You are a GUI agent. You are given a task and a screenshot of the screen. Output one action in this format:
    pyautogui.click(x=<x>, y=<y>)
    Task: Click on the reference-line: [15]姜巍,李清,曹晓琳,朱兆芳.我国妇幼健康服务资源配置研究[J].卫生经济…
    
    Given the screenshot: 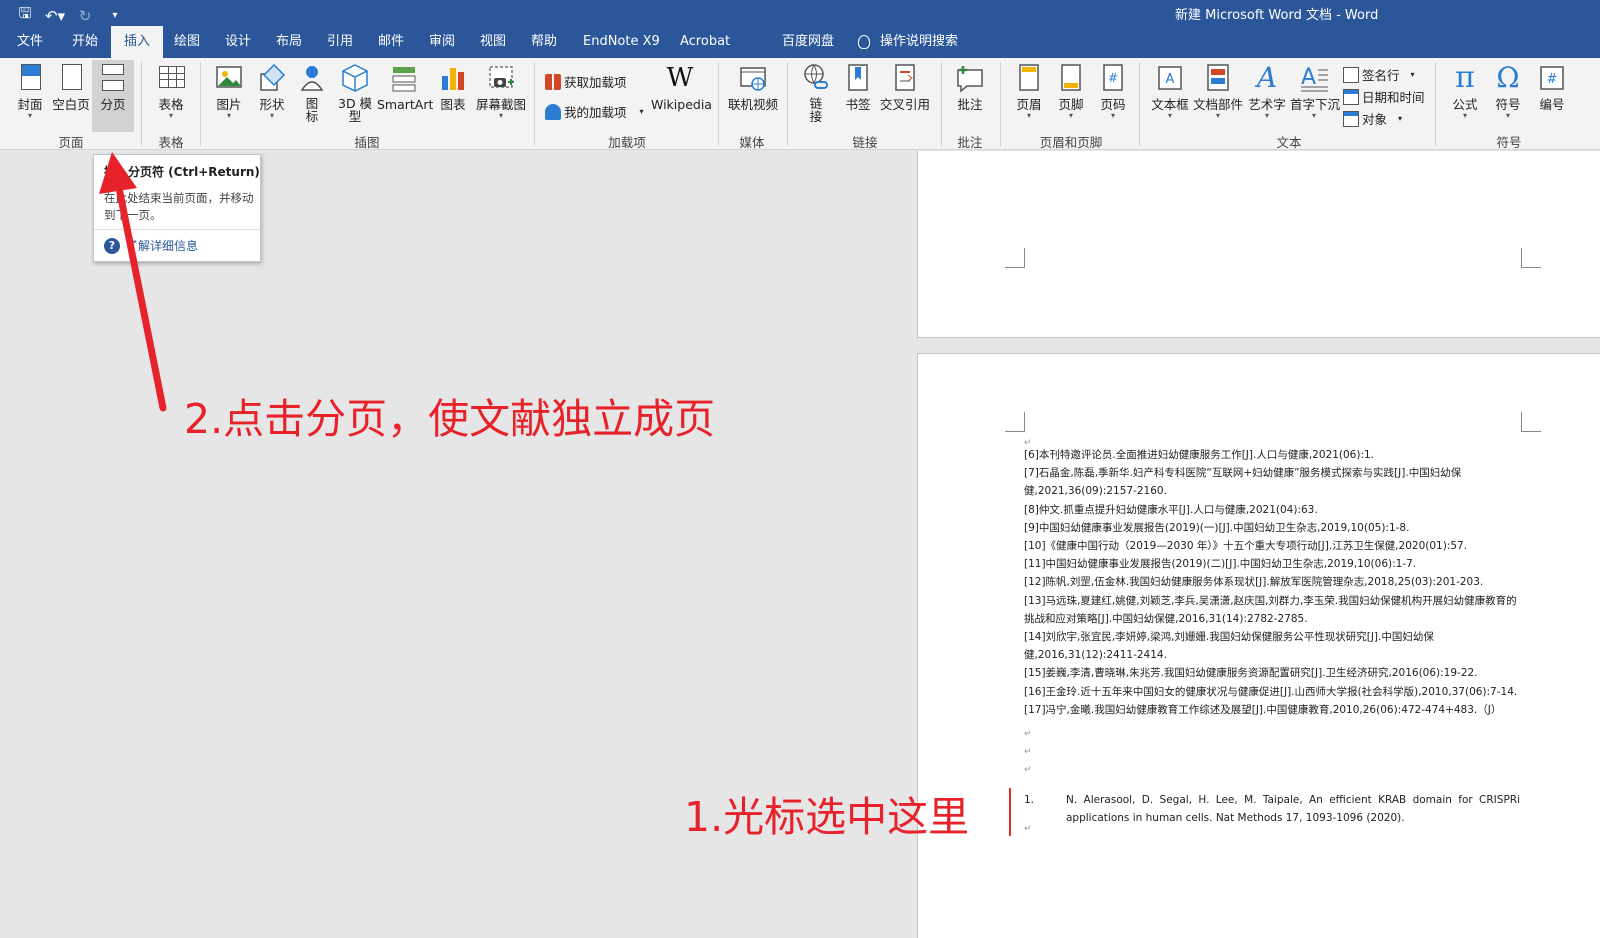 What is the action you would take?
    pyautogui.click(x=1272, y=673)
    